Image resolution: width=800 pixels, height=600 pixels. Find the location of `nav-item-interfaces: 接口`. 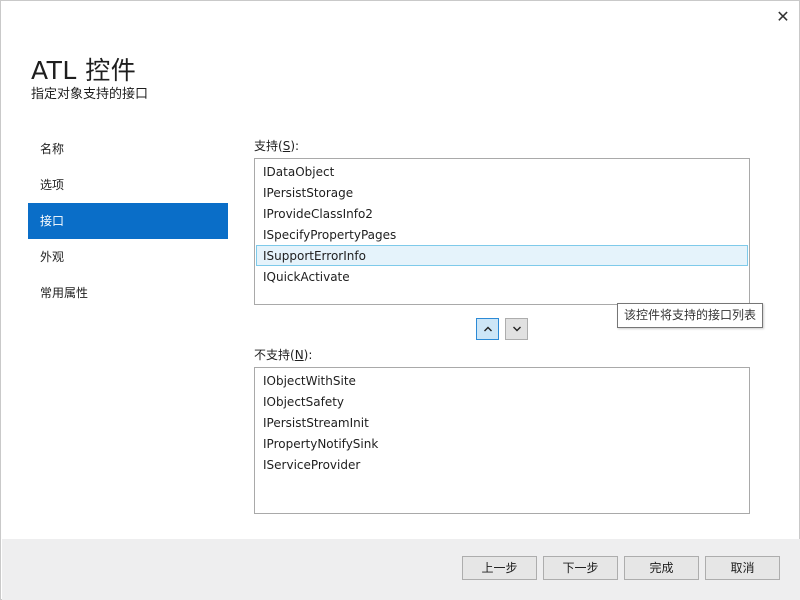

nav-item-interfaces: 接口 is located at coordinates (128, 221).